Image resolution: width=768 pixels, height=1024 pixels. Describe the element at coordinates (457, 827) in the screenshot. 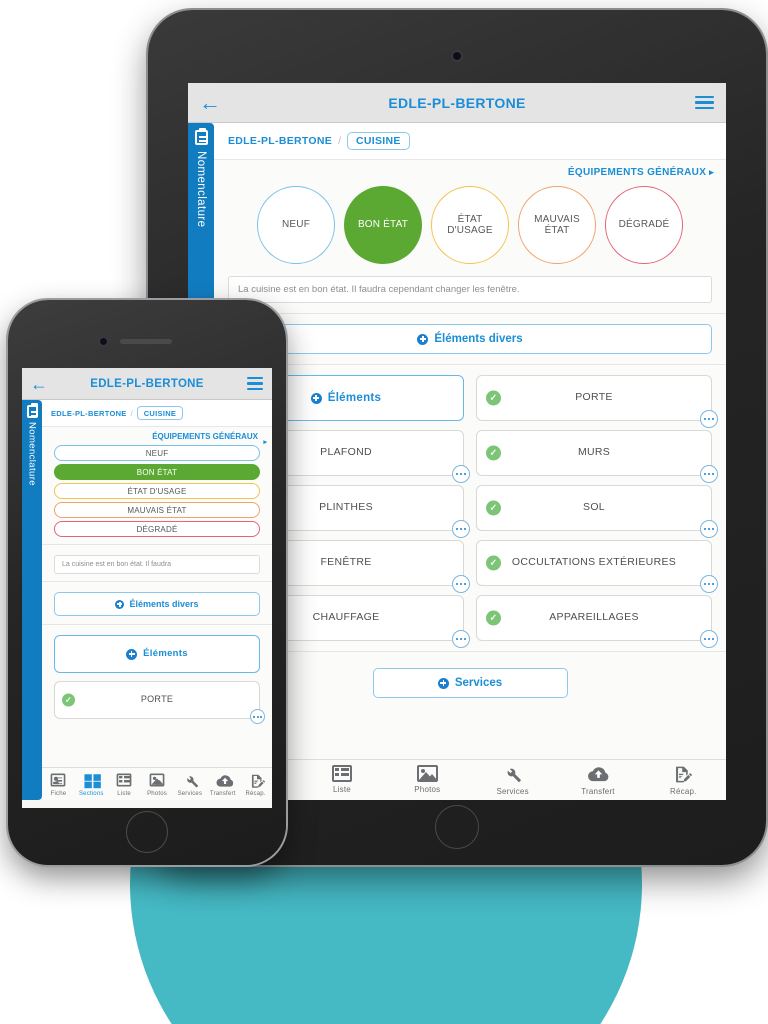

I see `tablet-home-button` at that location.